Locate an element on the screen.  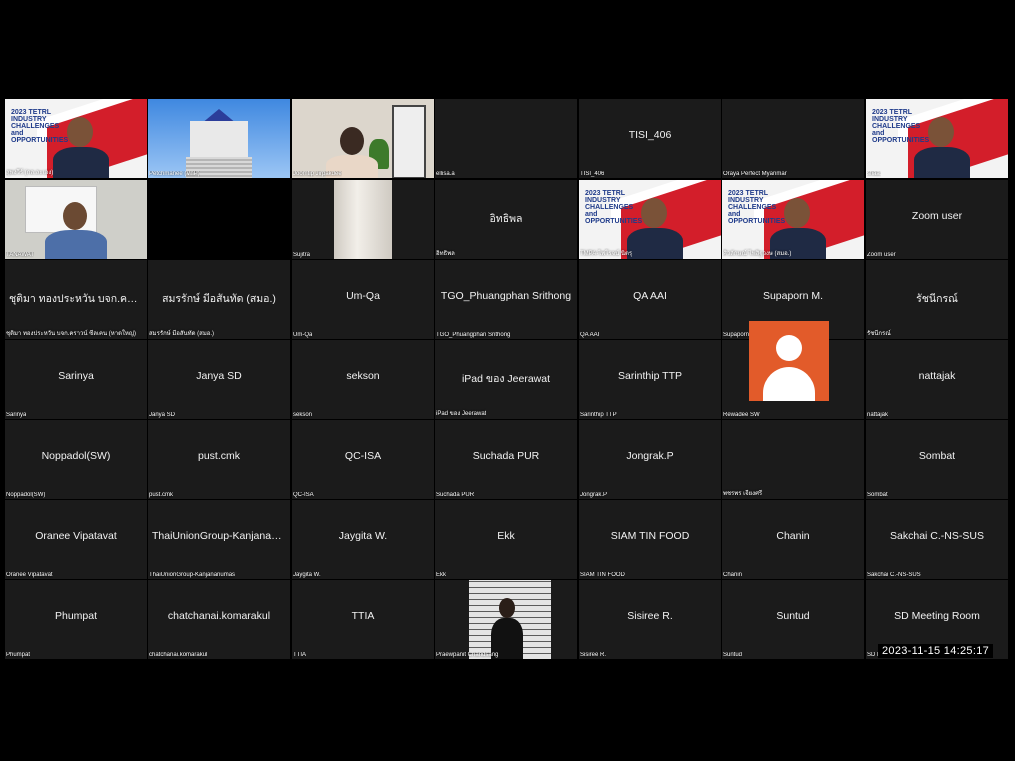
participant-tile: TISI_406 TISI_406 is located at coordinates (650, 138).